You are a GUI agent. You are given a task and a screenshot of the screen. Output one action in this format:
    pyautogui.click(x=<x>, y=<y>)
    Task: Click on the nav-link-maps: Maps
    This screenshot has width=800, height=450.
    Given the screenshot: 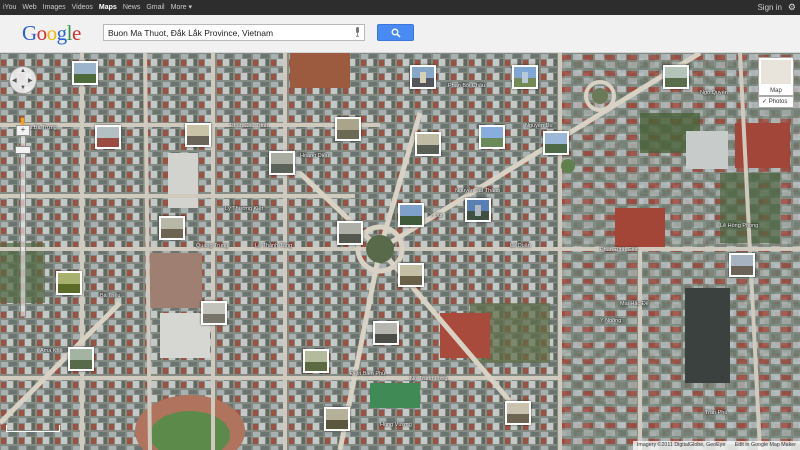 What is the action you would take?
    pyautogui.click(x=108, y=7)
    